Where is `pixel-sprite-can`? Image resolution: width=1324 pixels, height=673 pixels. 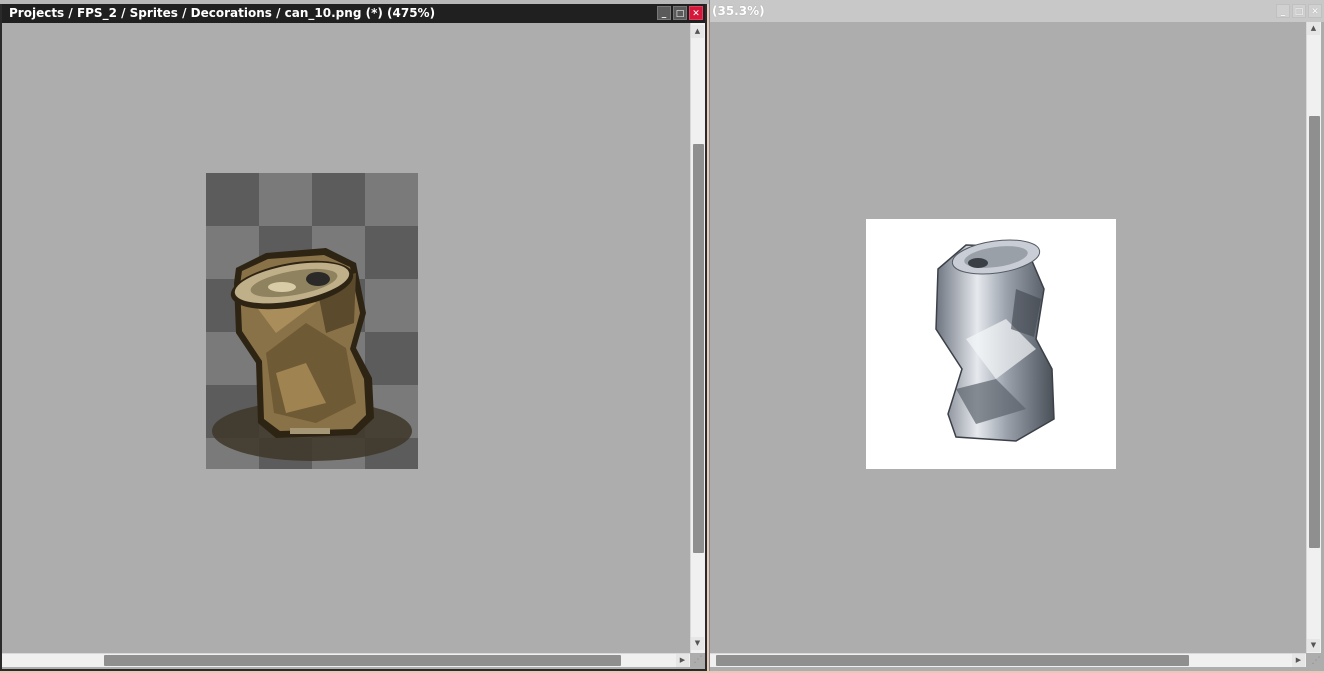
pixel-sprite-can is located at coordinates (312, 321).